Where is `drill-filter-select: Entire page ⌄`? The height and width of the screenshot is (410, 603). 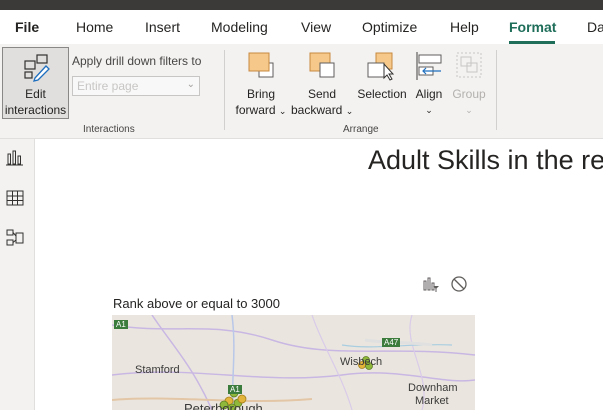
drill-filter-select: Entire page ⌄ is located at coordinates (136, 86).